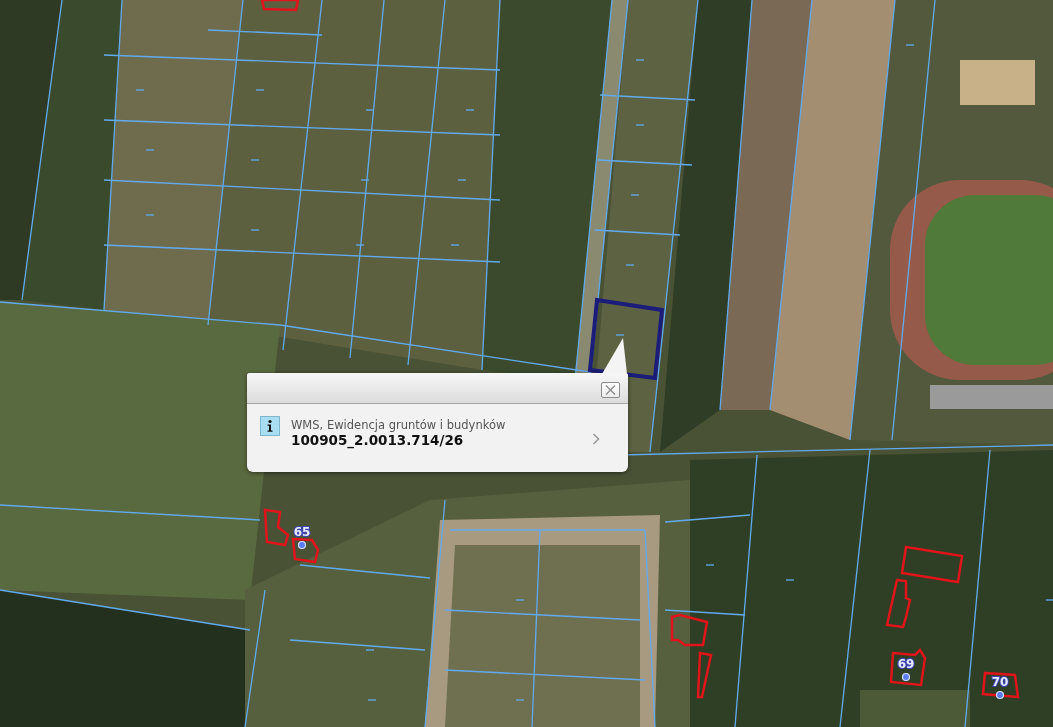  Describe the element at coordinates (270, 426) in the screenshot. I see `info-icon` at that location.